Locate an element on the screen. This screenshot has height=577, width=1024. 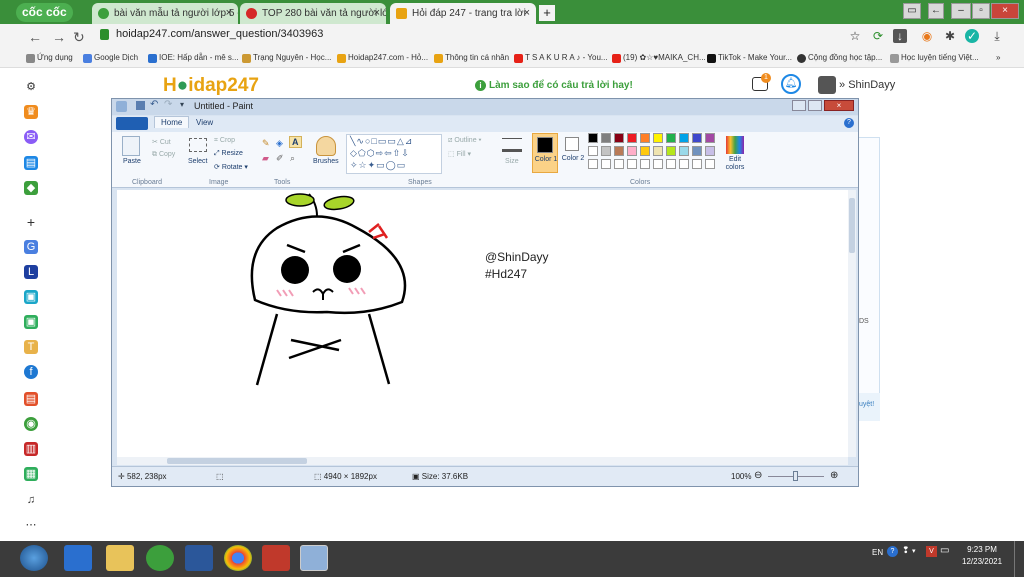
translate-side-icon: G is located at coordinates (31, 247).